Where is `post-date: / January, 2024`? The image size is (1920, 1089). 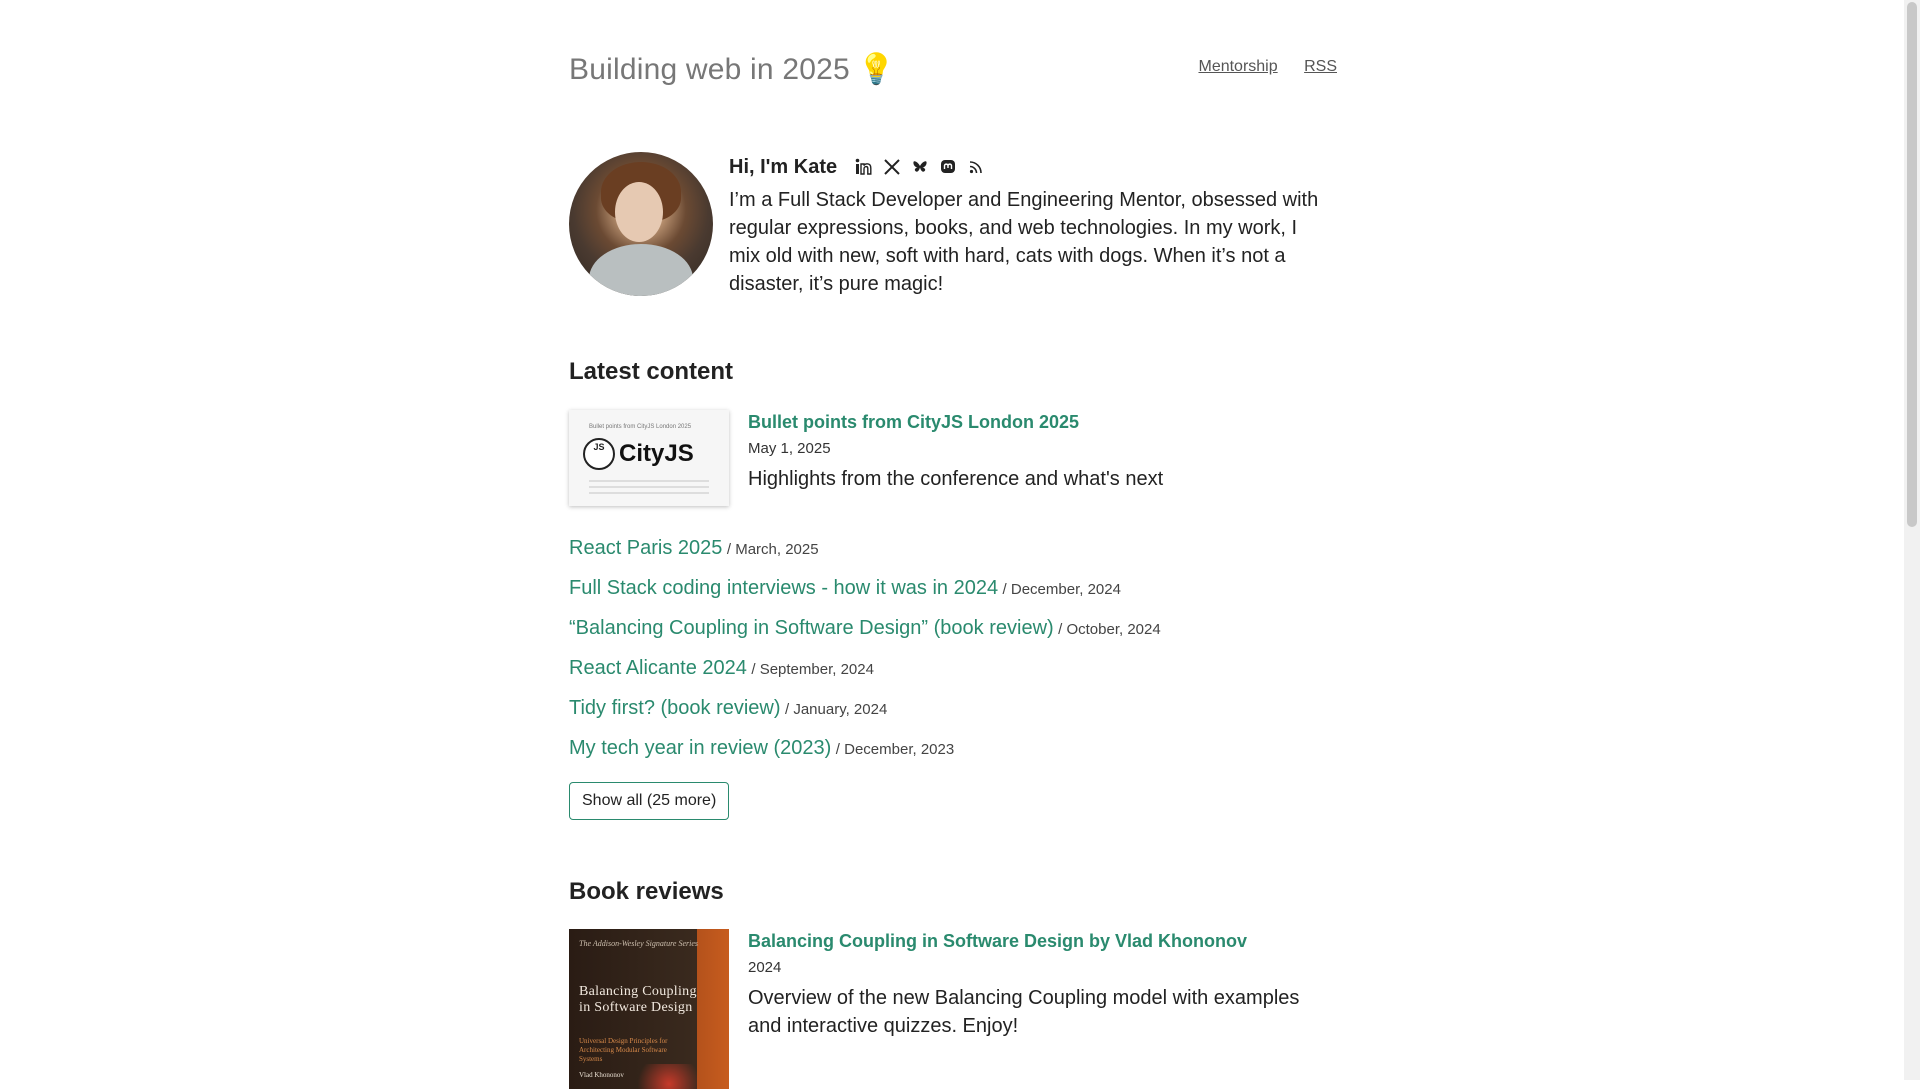
post-date: / January, 2024 is located at coordinates (836, 709).